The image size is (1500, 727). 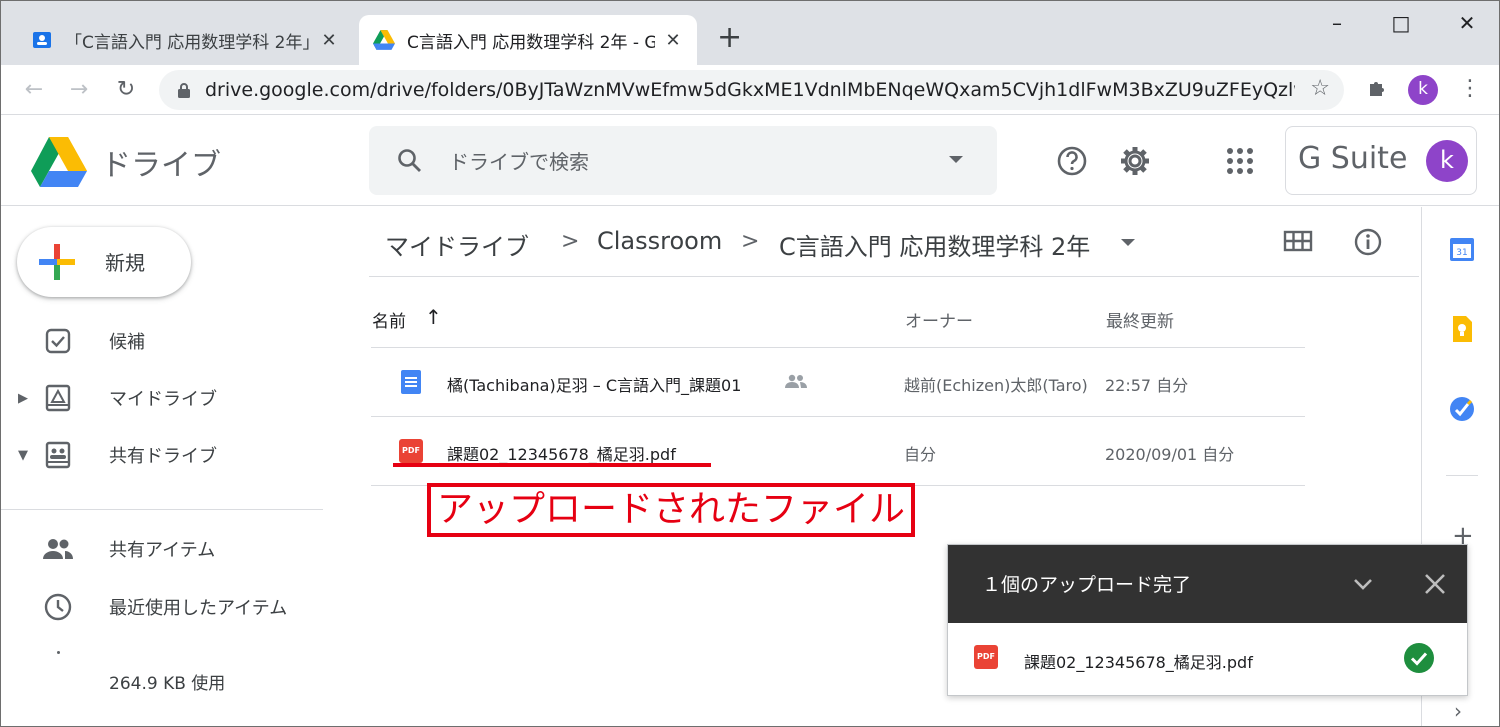 I want to click on reload-icon: ↻, so click(x=126, y=90).